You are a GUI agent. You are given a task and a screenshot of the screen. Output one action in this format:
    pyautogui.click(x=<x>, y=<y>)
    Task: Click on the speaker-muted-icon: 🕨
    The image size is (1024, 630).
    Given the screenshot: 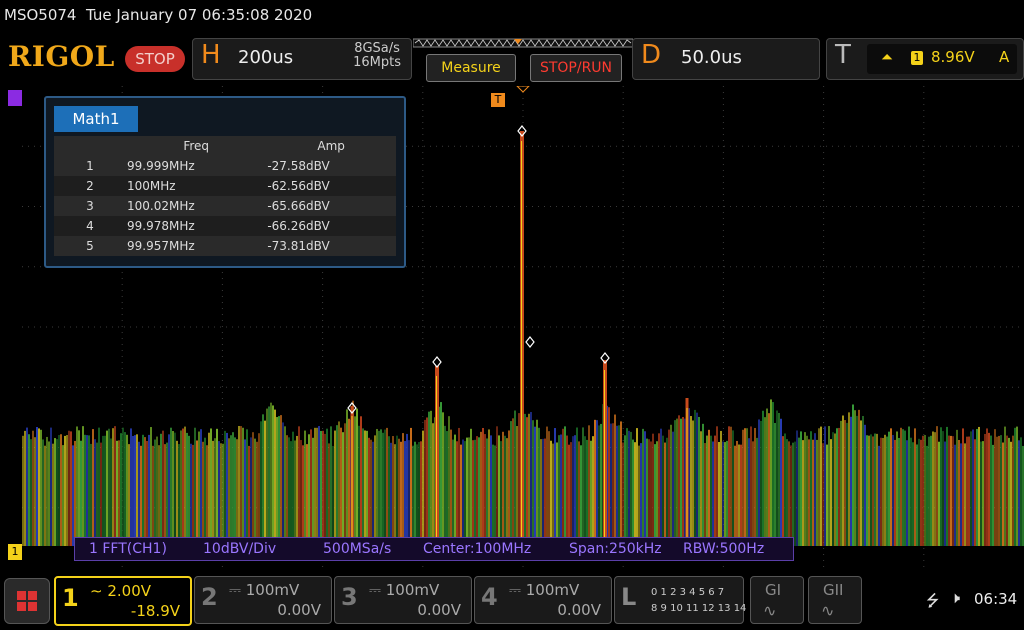 What is the action you would take?
    pyautogui.click(x=955, y=598)
    